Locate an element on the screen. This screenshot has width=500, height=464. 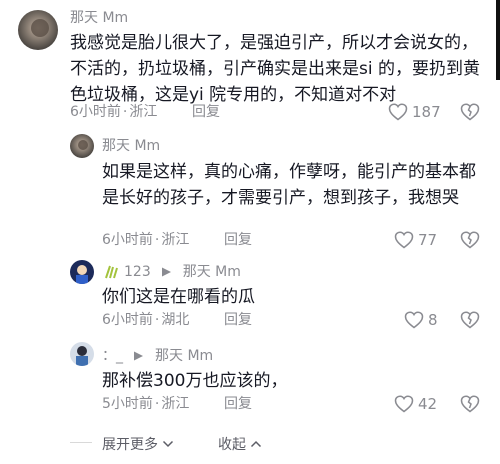
like-button: 77 is located at coordinates (415, 240).